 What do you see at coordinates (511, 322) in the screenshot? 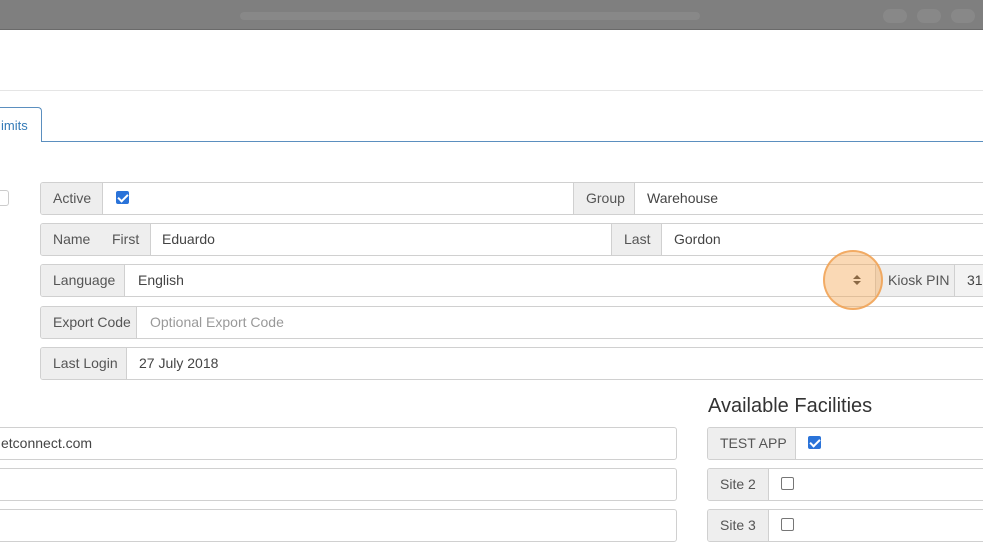
I see `export-code-row: Export Code Optional Export Code` at bounding box center [511, 322].